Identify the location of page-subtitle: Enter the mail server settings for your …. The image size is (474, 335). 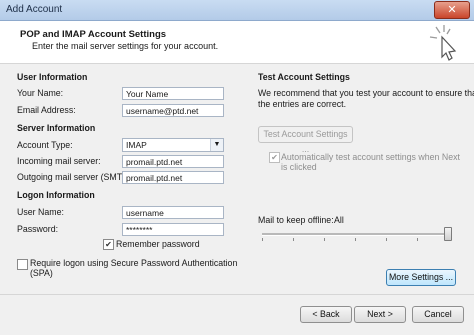
(125, 46).